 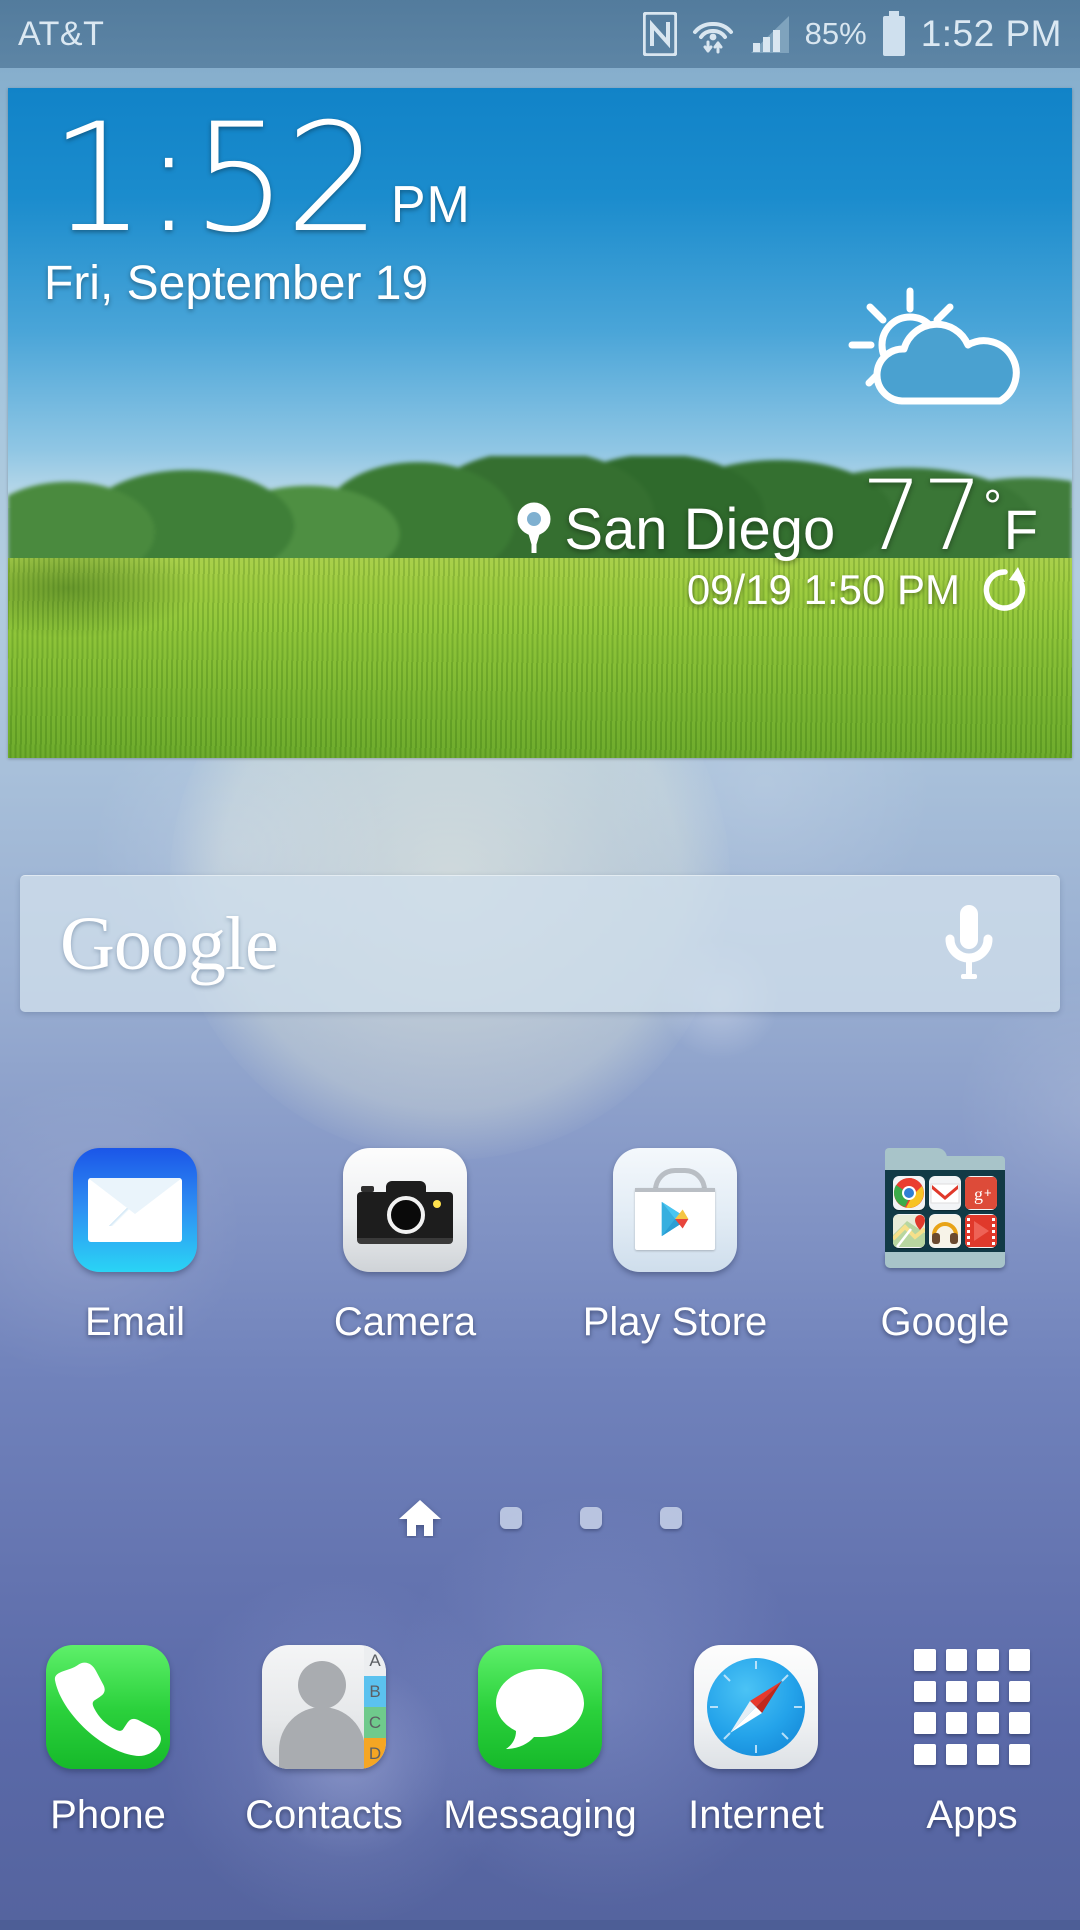 What do you see at coordinates (375, 1660) in the screenshot?
I see `contacts-tab-a: A` at bounding box center [375, 1660].